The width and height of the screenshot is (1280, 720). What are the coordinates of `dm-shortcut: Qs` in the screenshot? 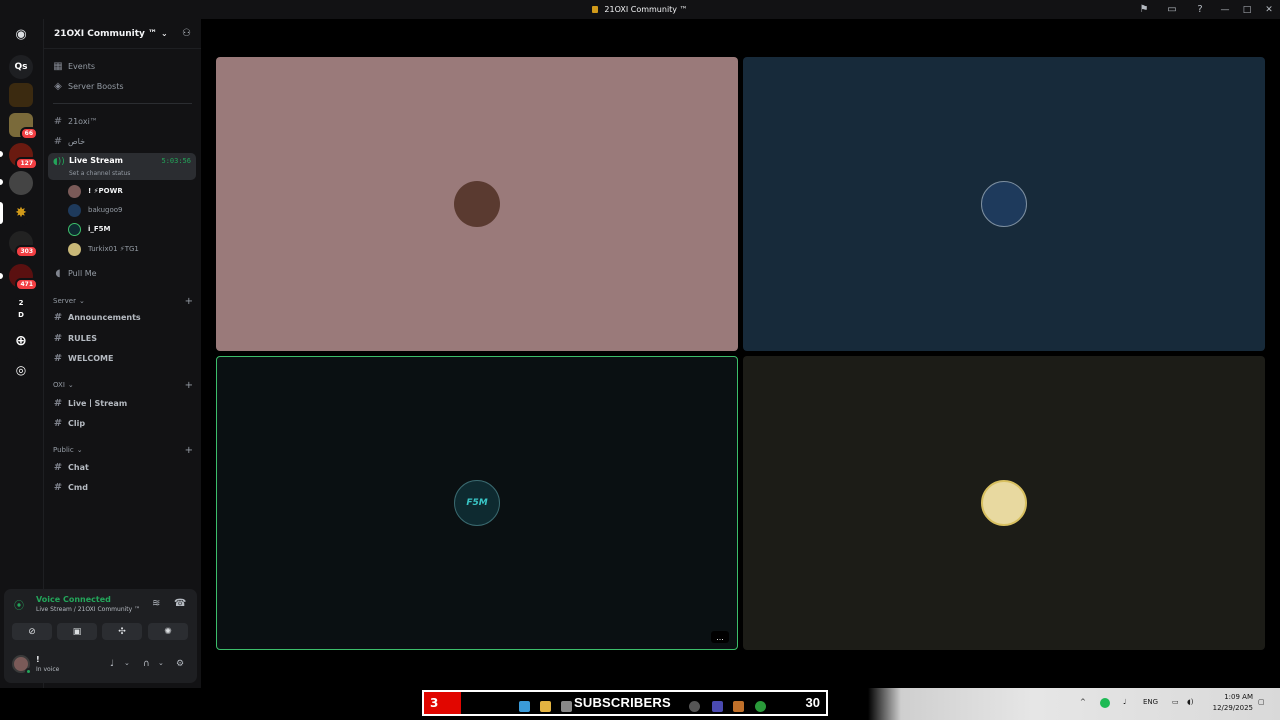 It's located at (21, 67).